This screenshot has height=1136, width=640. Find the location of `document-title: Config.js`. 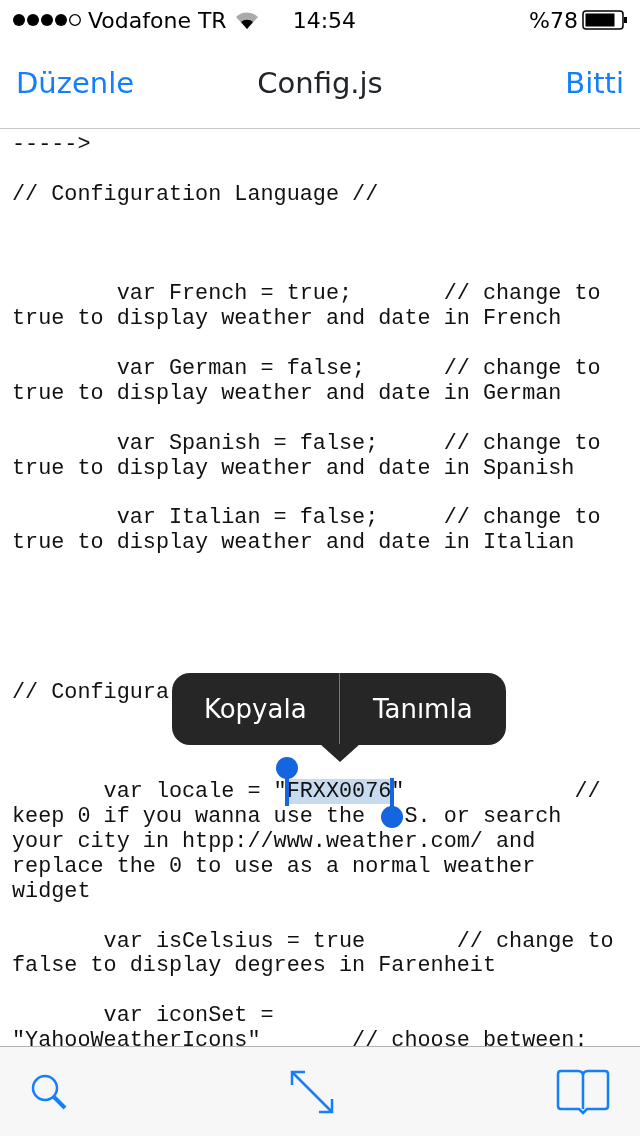

document-title: Config.js is located at coordinates (320, 84).